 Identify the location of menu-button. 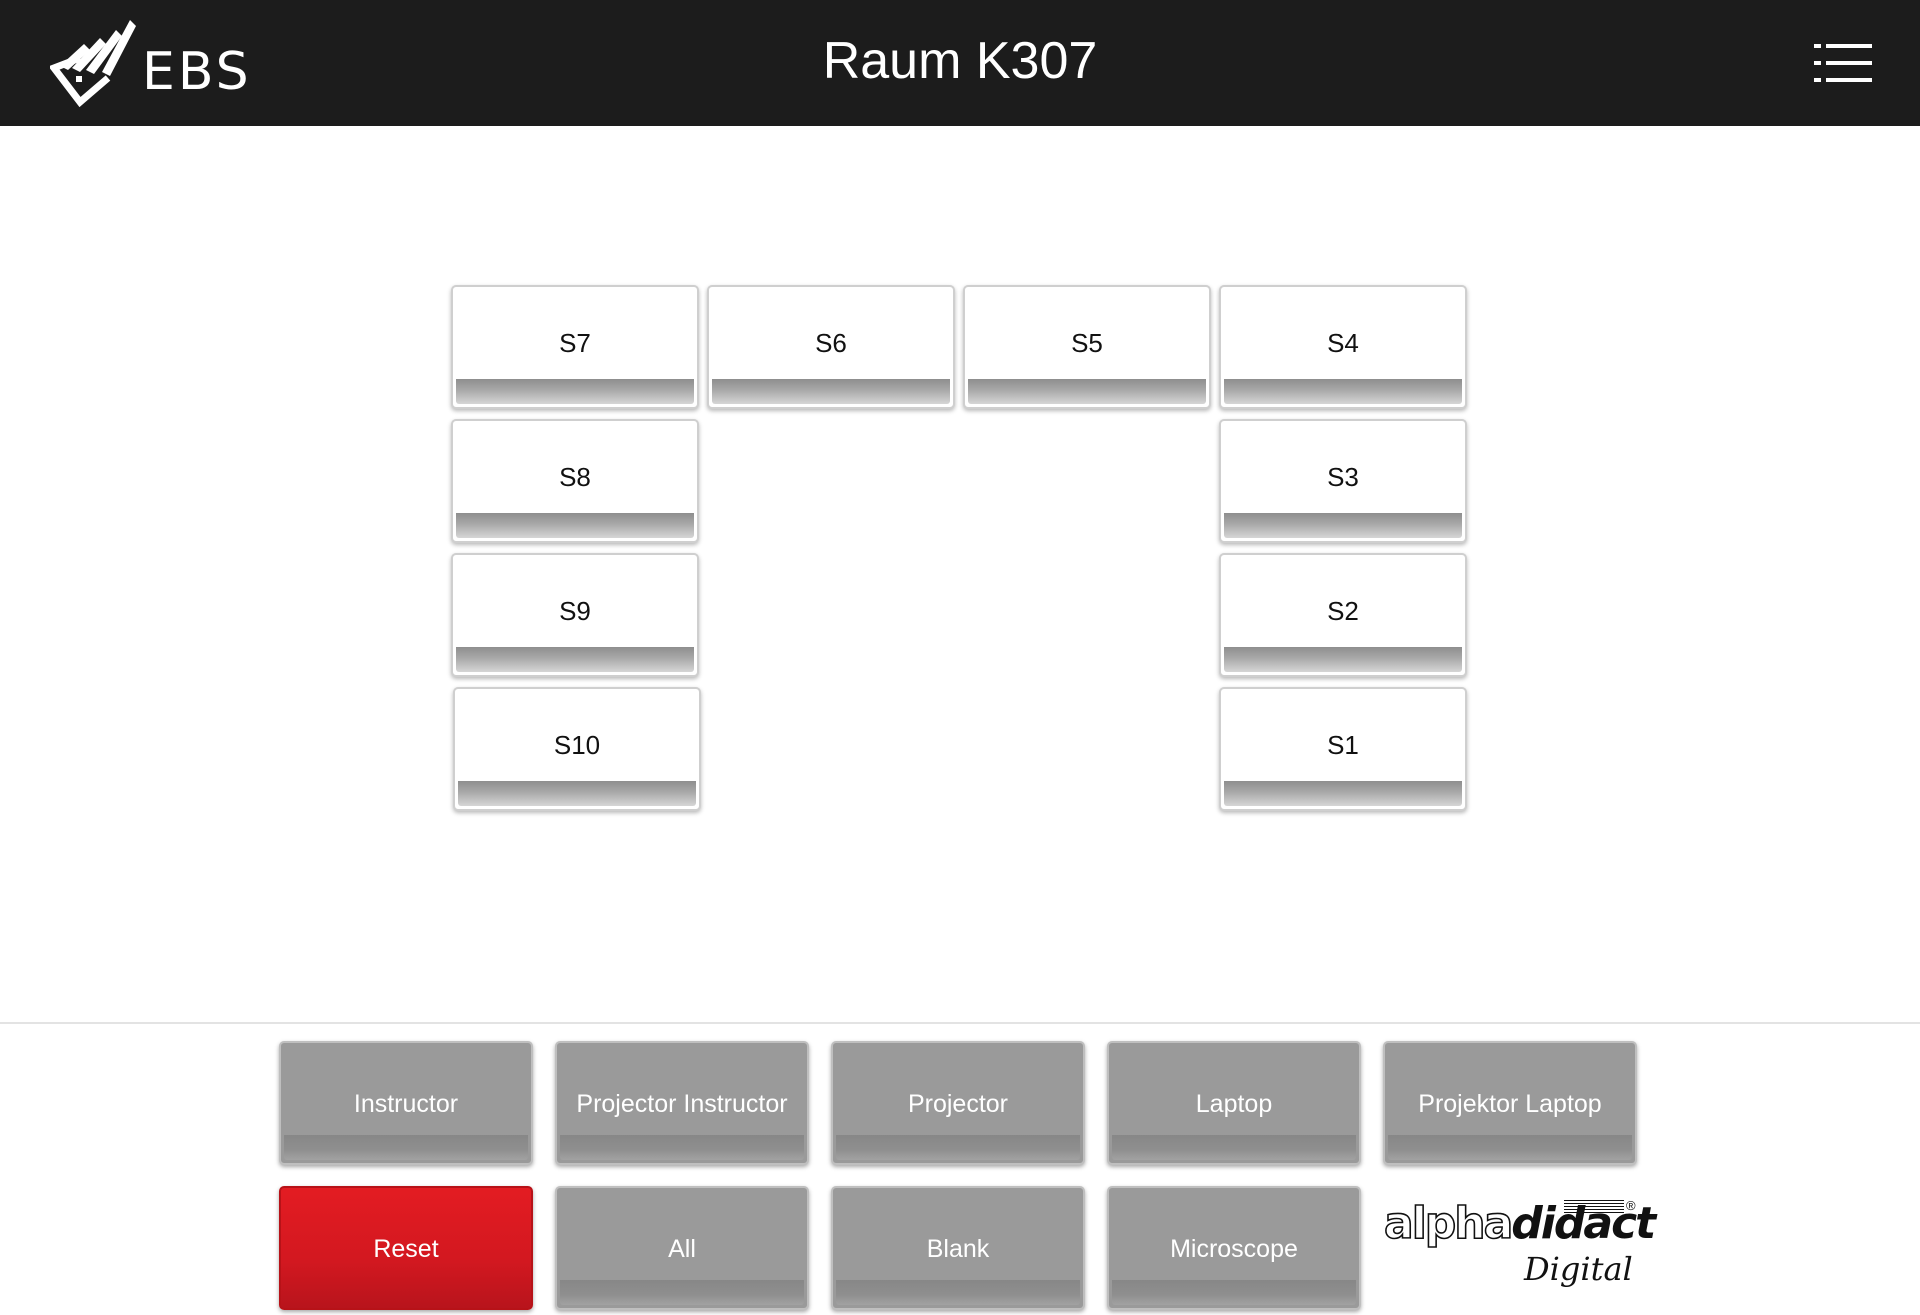
(1844, 63).